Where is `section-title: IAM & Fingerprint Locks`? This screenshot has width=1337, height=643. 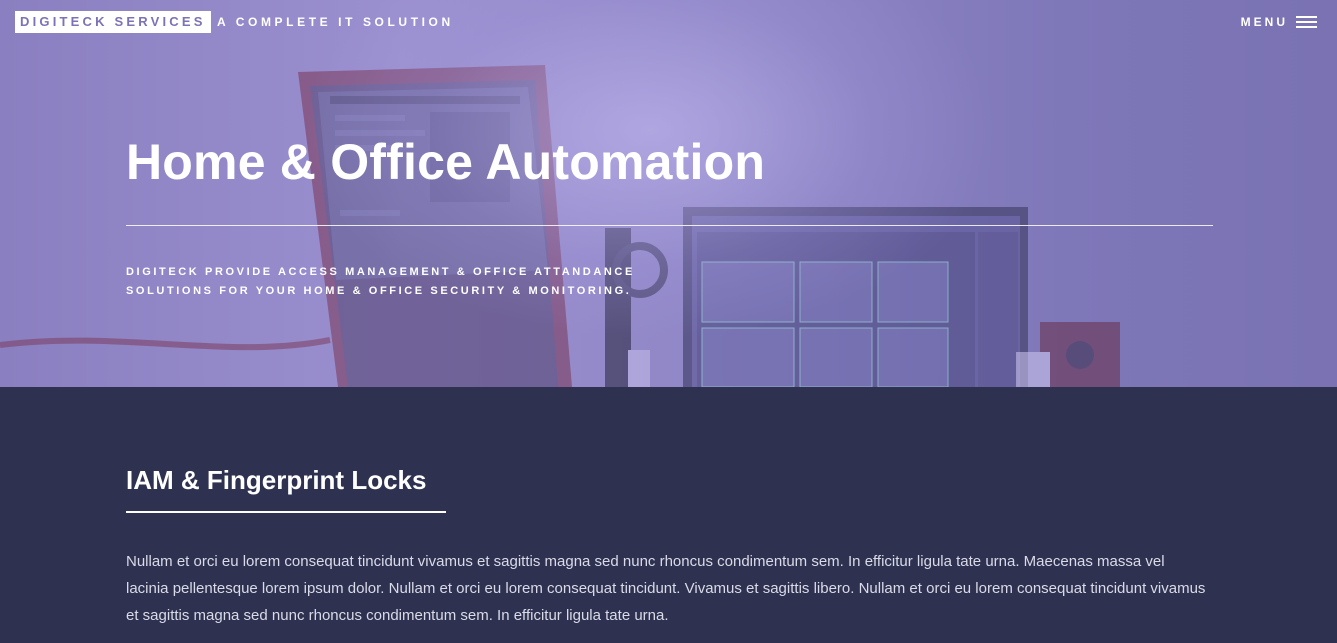
section-title: IAM & Fingerprint Locks is located at coordinates (276, 480).